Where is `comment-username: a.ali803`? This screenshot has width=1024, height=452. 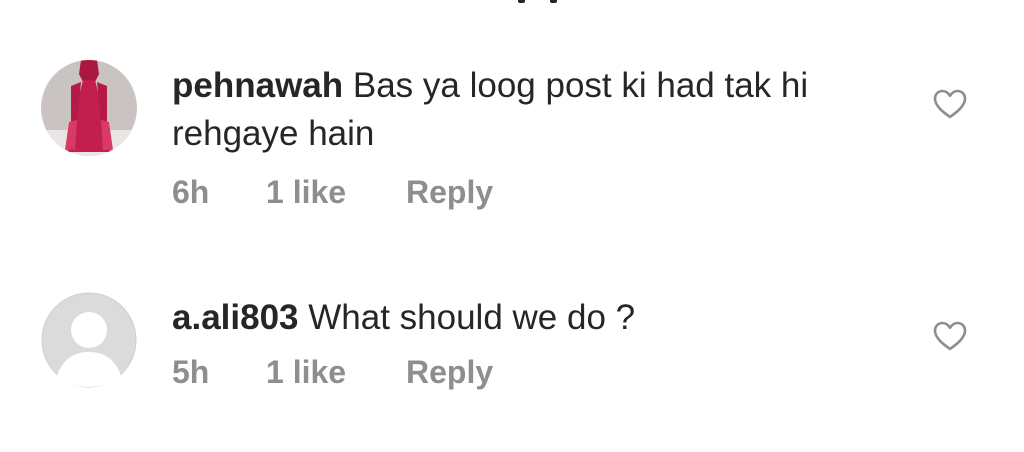
comment-username: a.ali803 is located at coordinates (235, 317).